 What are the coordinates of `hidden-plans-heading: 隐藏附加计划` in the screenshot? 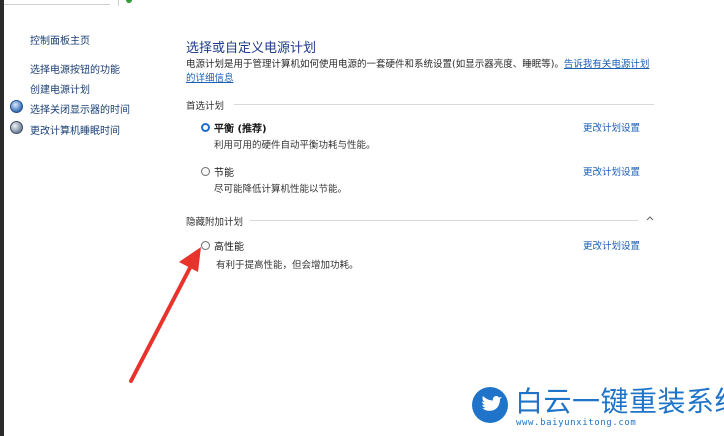 It's located at (214, 221).